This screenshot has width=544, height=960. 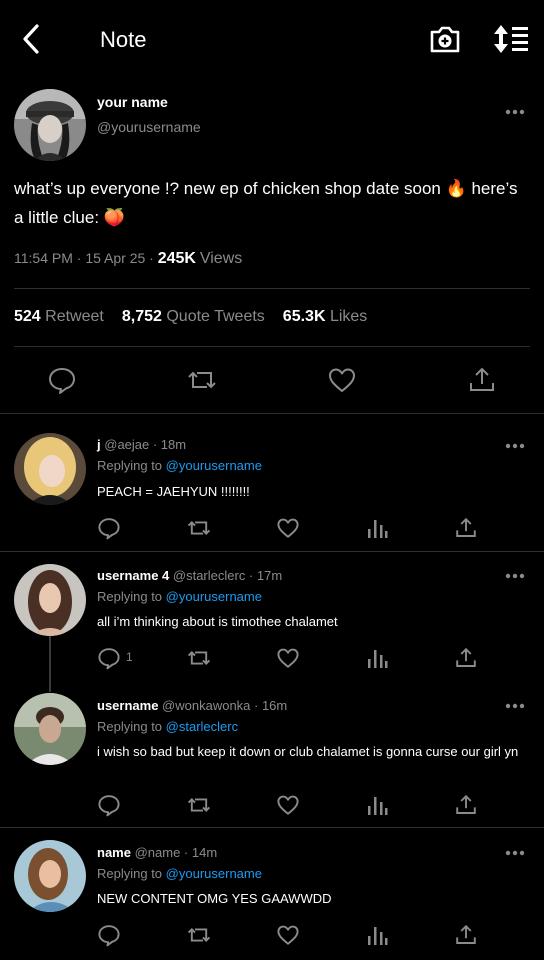 I want to click on chevron-left-icon, so click(x=31, y=39).